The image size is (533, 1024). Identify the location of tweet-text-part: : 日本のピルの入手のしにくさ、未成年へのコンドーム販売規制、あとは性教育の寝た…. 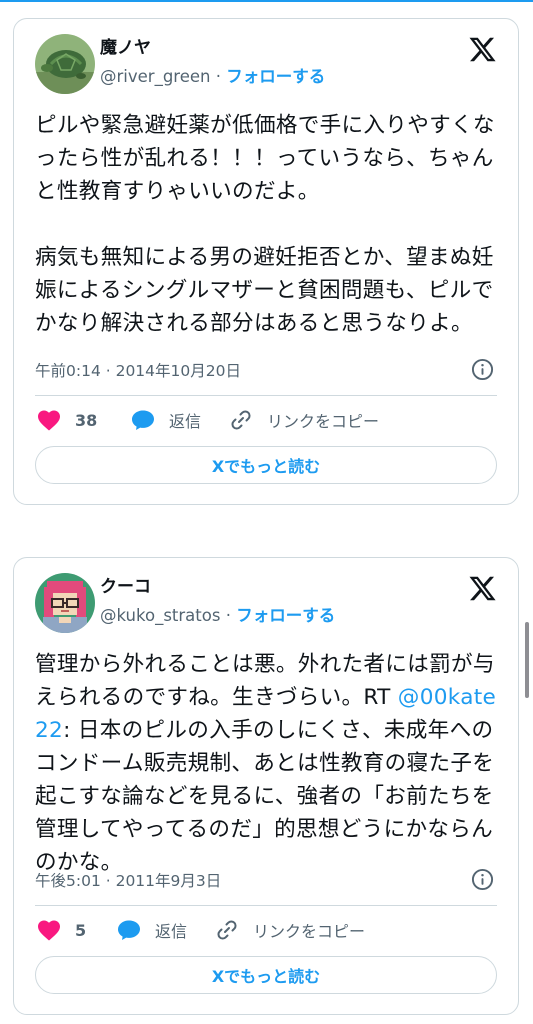
(265, 796).